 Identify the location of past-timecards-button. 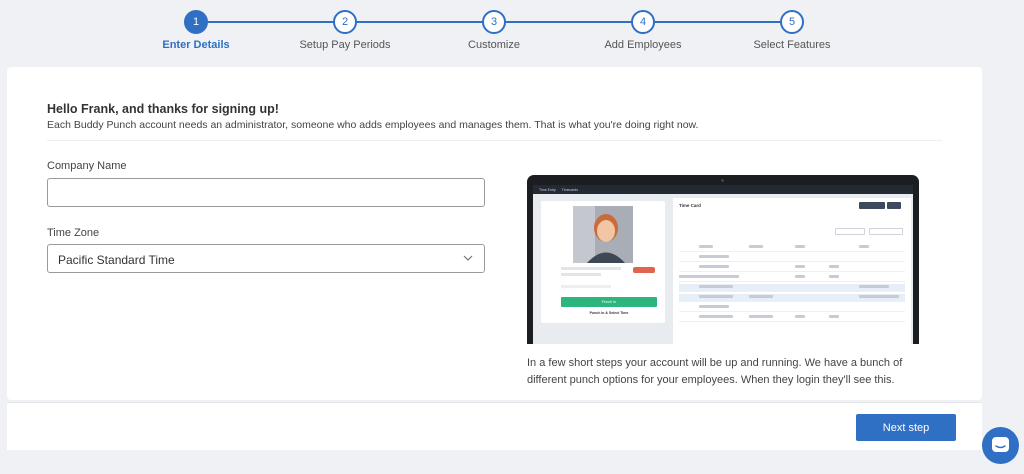
(886, 231).